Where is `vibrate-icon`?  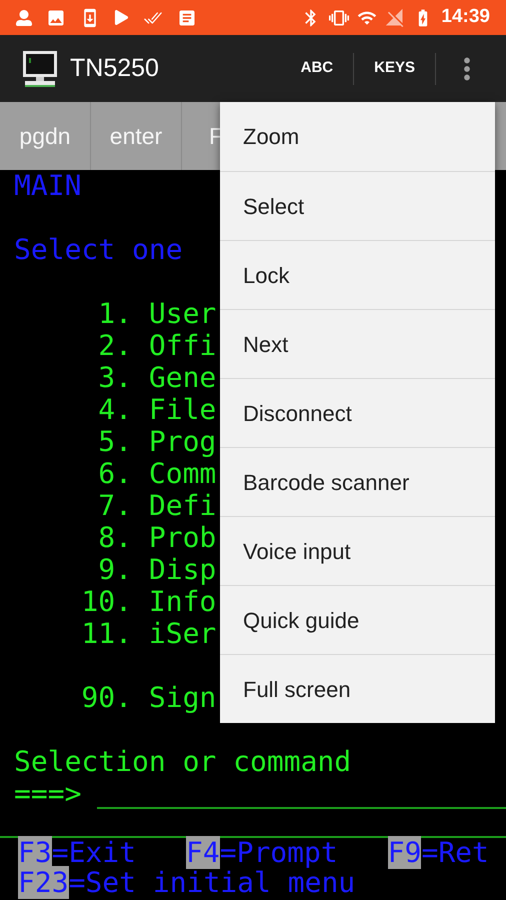
vibrate-icon is located at coordinates (339, 18).